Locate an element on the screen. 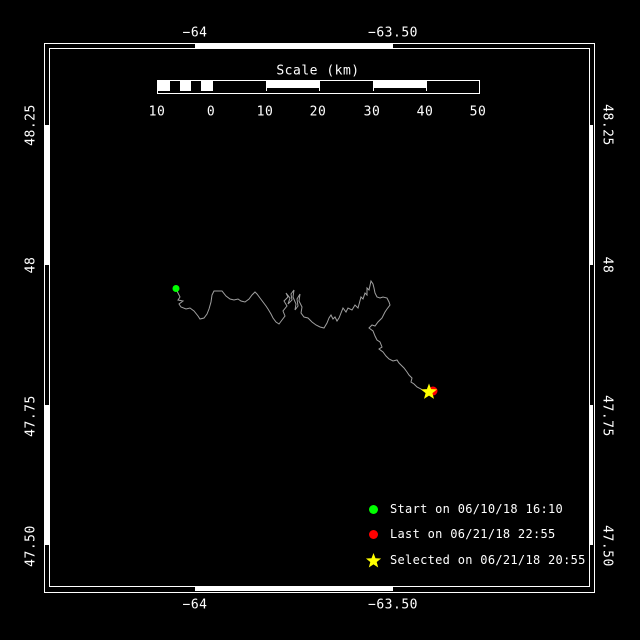  selected-marker-star is located at coordinates (429, 391).